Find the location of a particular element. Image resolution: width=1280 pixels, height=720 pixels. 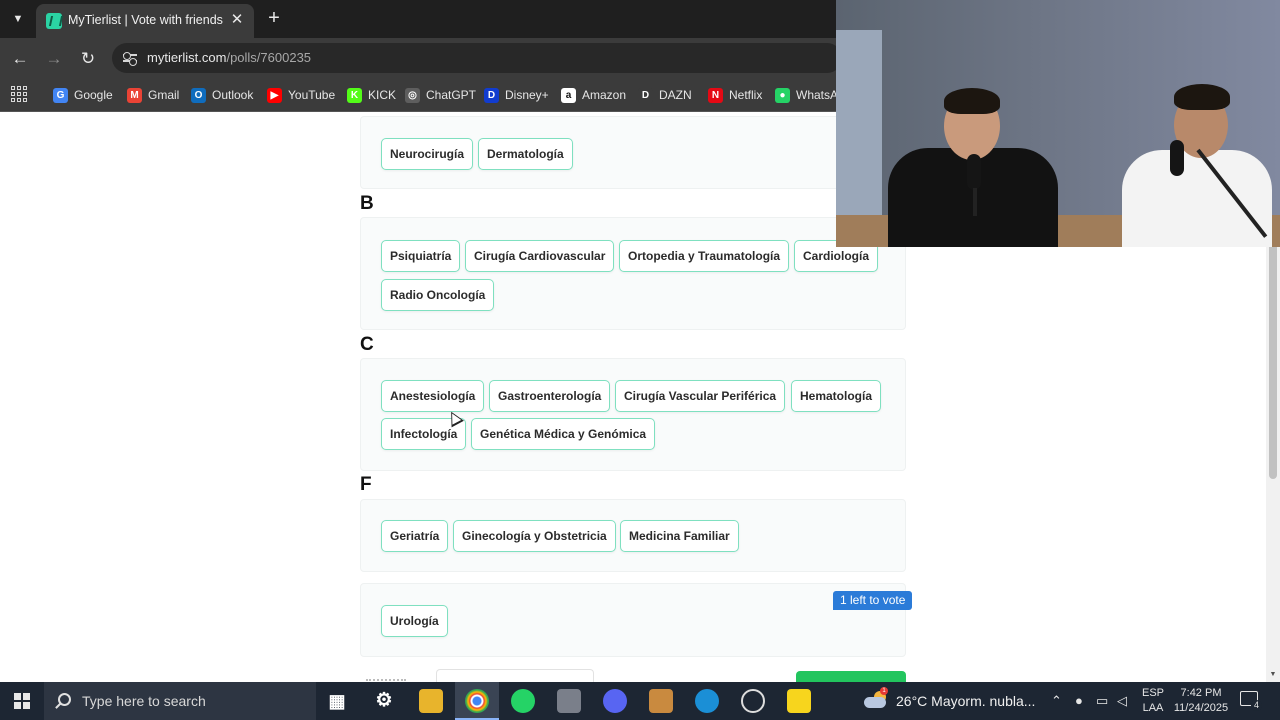

tier-a-box: Neurocirugía Dermatología is located at coordinates (633, 152).